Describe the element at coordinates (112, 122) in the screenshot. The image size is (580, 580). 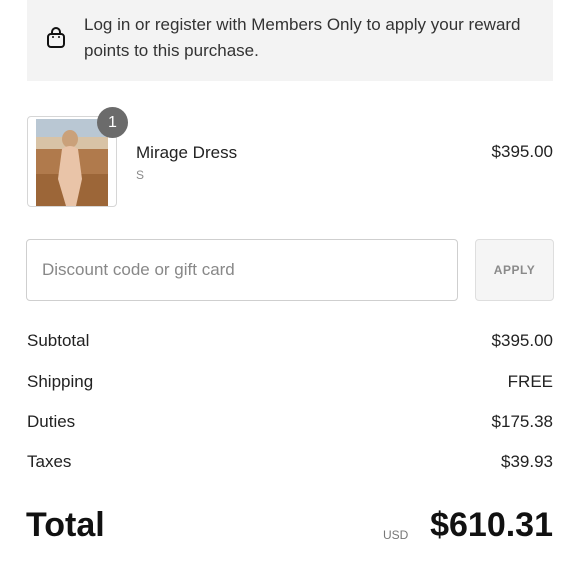
I see `quantity-badge: 1` at that location.